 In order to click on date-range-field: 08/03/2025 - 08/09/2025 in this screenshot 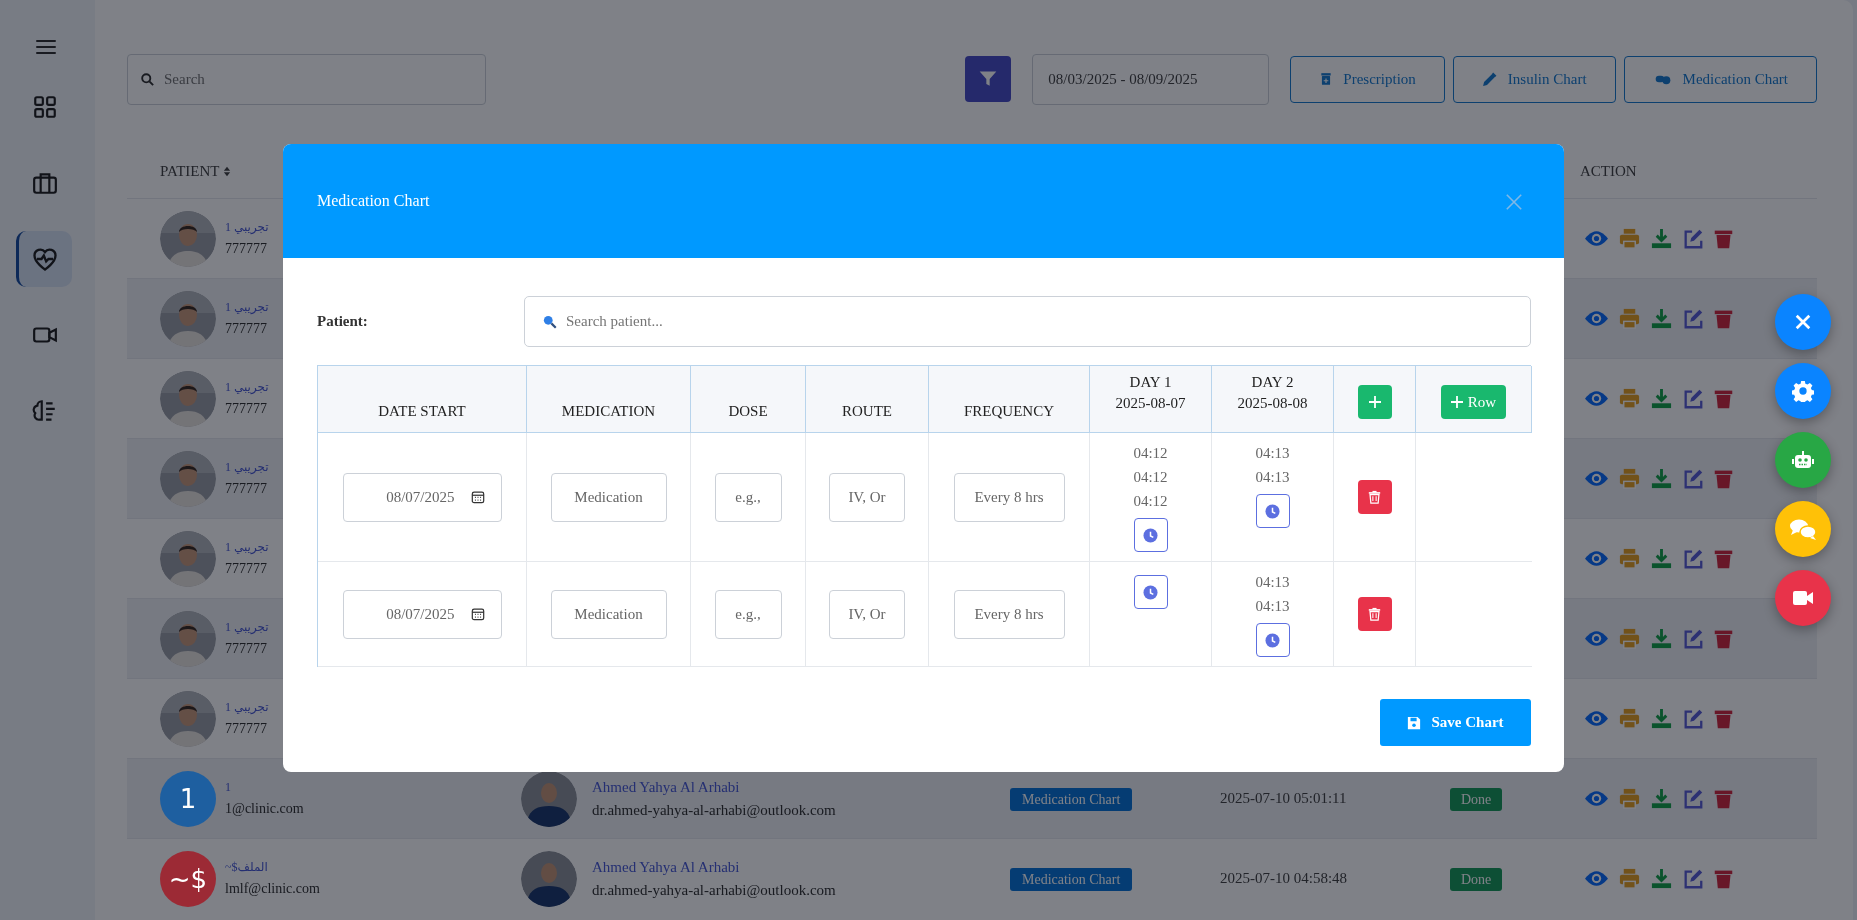, I will do `click(1151, 79)`.